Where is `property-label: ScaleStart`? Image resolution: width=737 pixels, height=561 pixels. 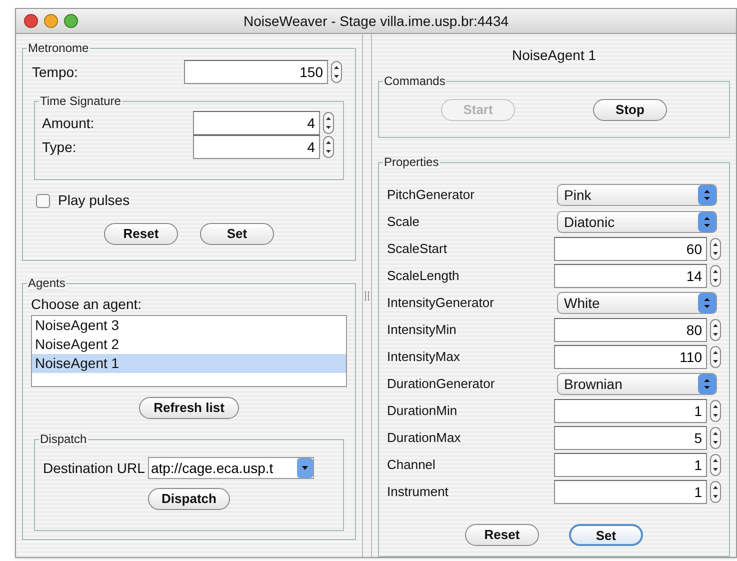
property-label: ScaleStart is located at coordinates (417, 249).